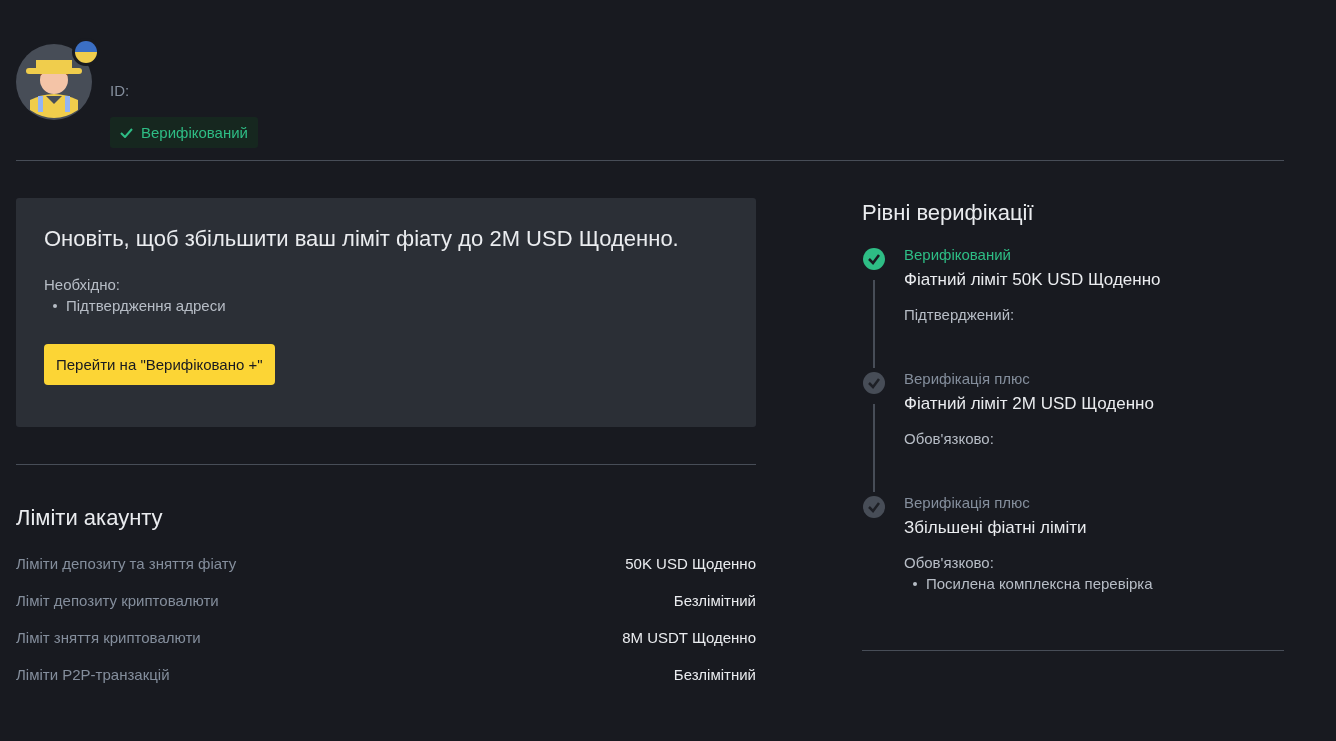  What do you see at coordinates (86, 52) in the screenshot?
I see `flag-icon` at bounding box center [86, 52].